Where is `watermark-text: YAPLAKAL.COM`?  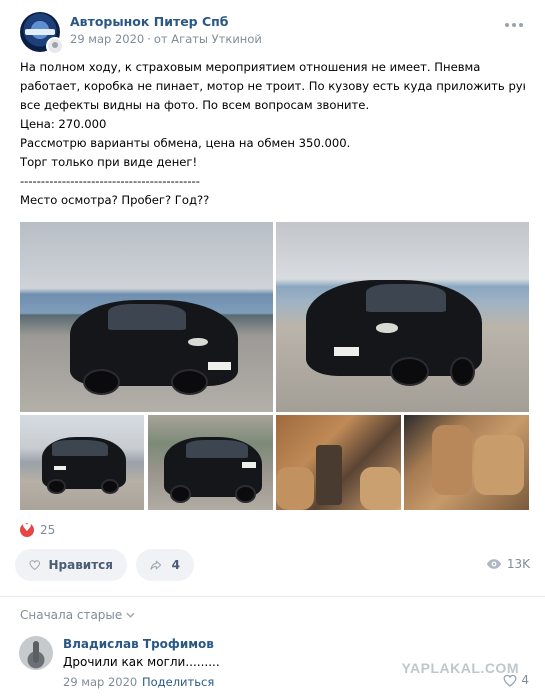 watermark-text: YAPLAKAL.COM is located at coordinates (460, 668).